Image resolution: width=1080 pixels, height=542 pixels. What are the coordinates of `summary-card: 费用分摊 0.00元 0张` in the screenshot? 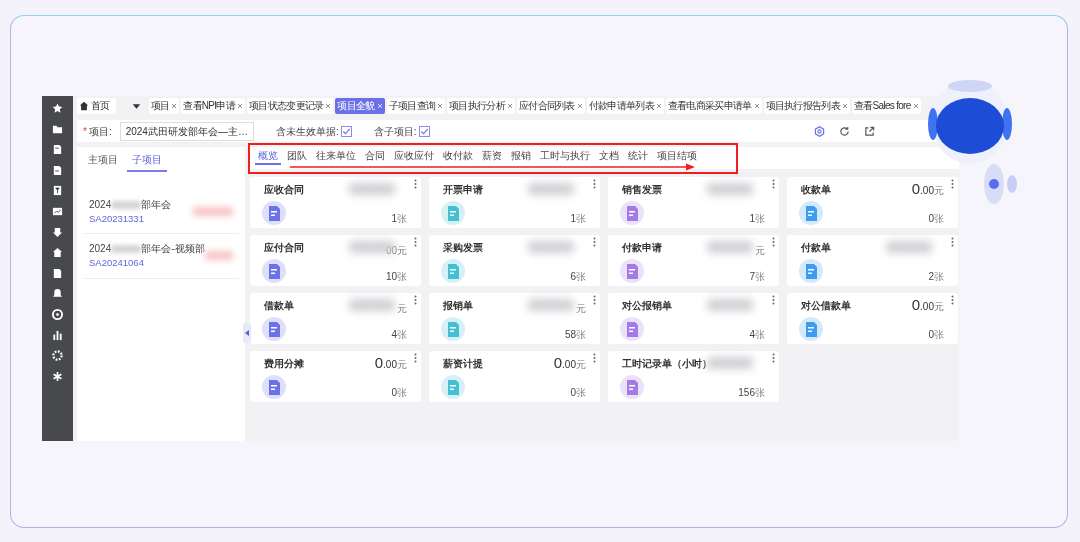 It's located at (335, 376).